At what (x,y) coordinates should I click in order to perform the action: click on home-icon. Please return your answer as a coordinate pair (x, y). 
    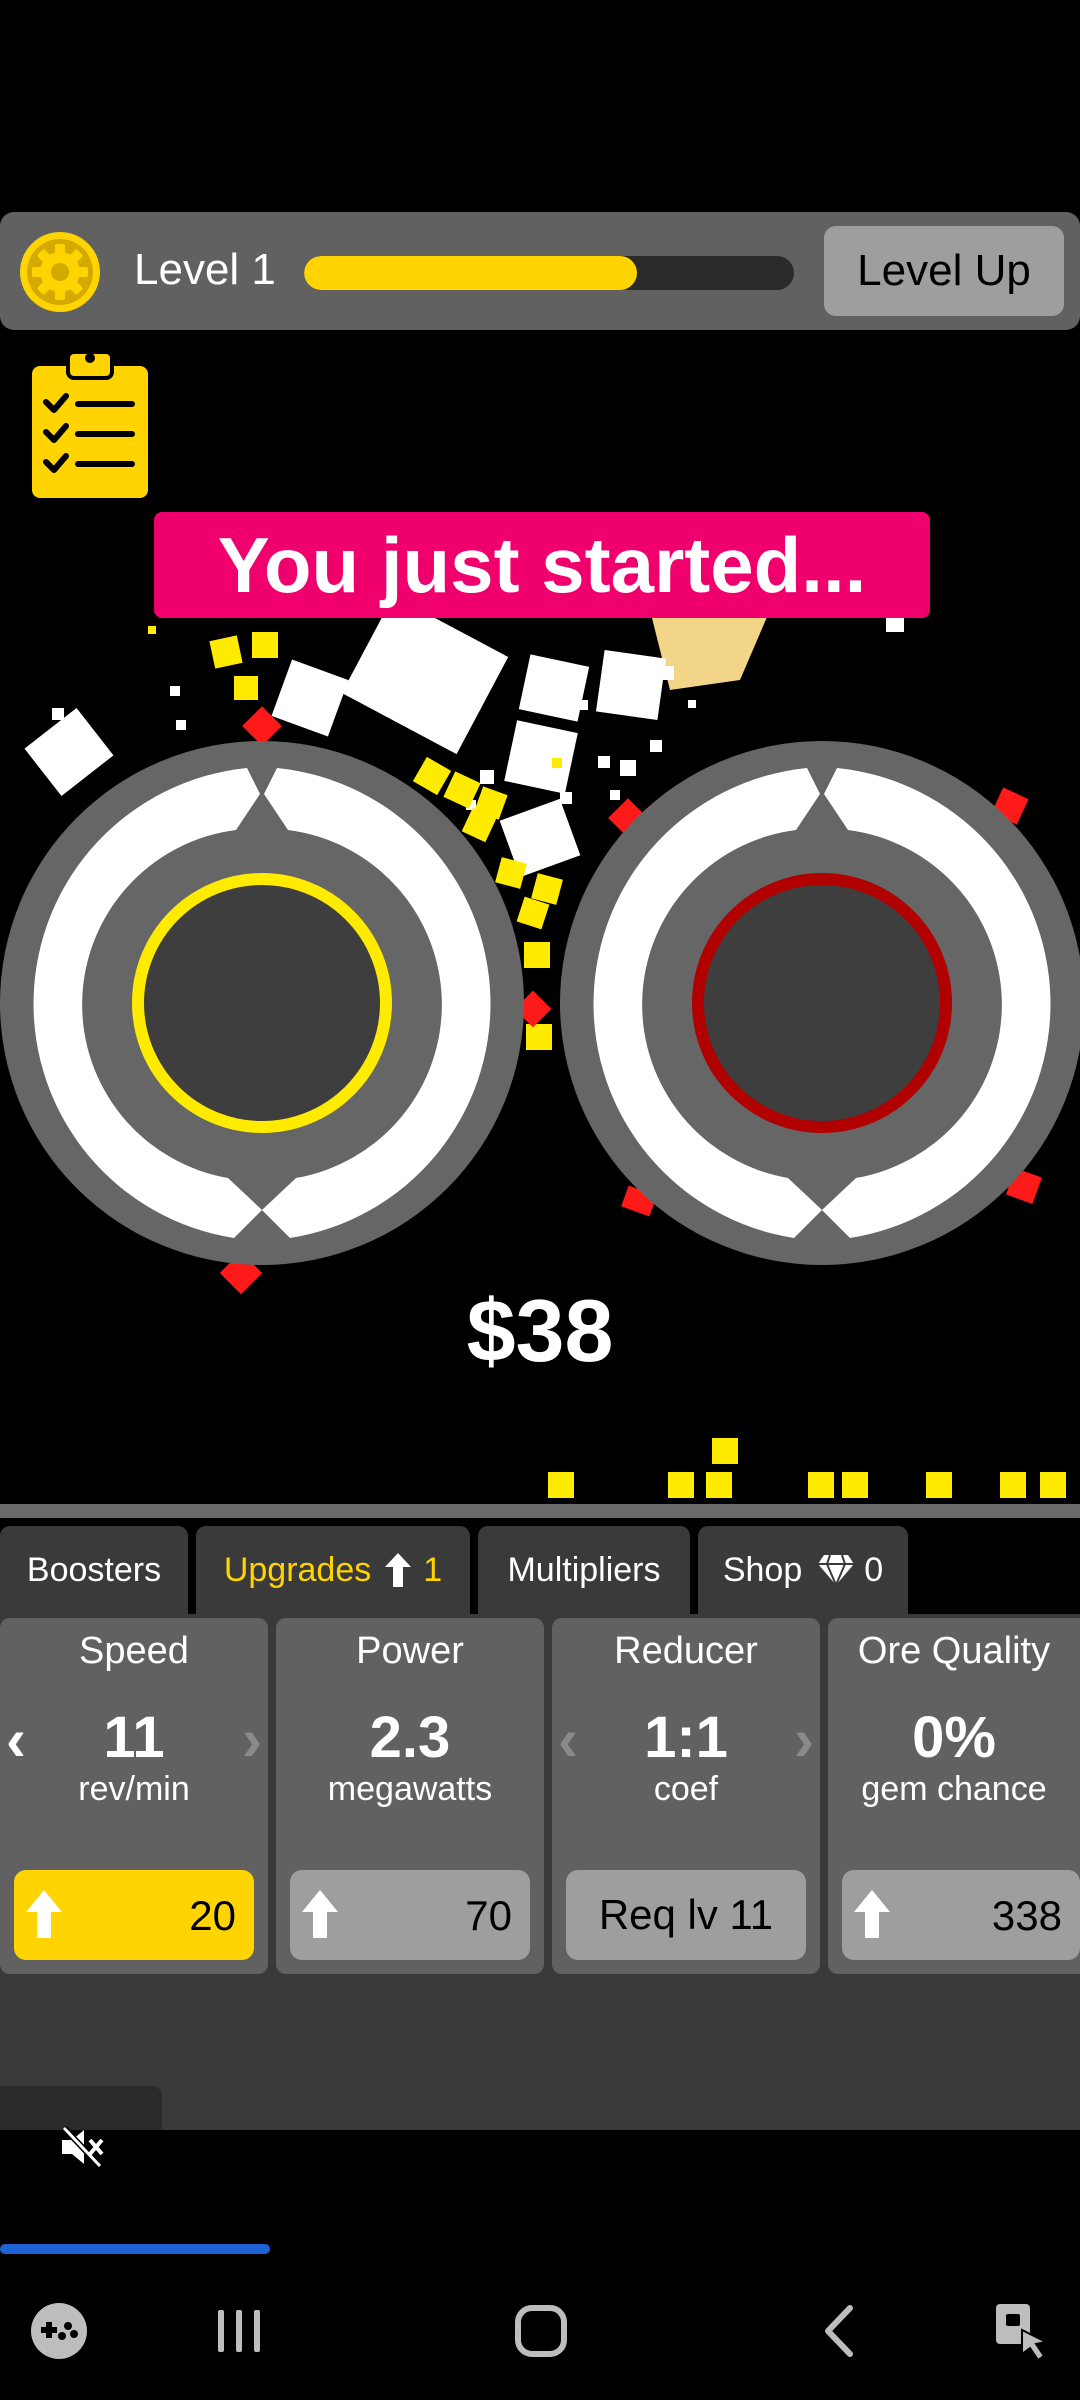
    Looking at the image, I should click on (541, 2331).